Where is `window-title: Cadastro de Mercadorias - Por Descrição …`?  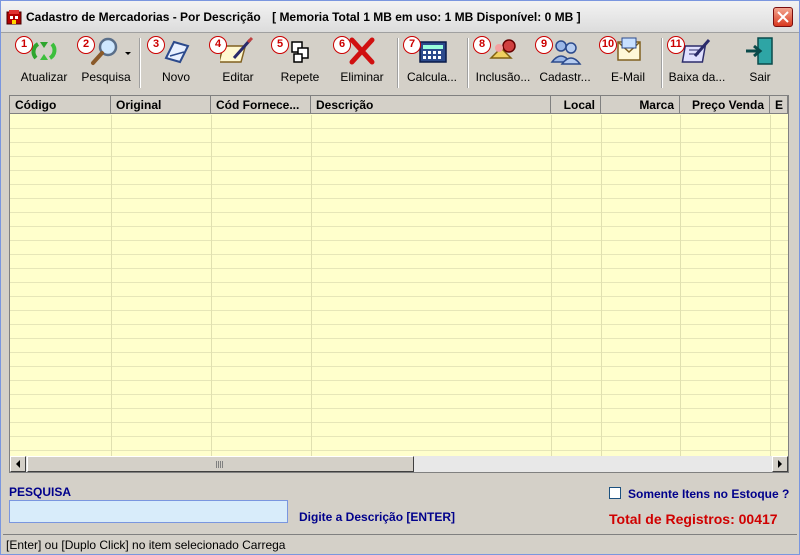
window-title: Cadastro de Mercadorias - Por Descrição … is located at coordinates (303, 17).